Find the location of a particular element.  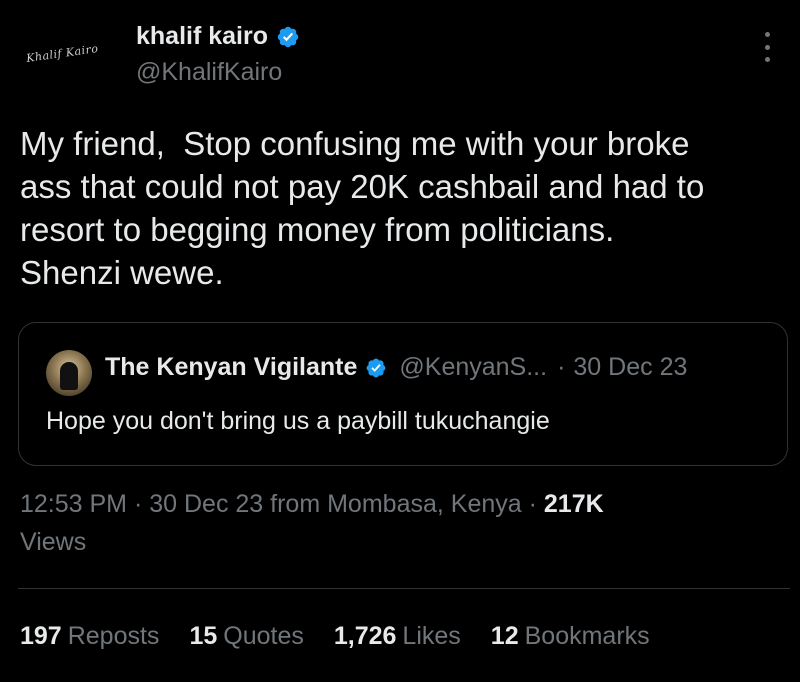

quotes-count: 15 is located at coordinates (203, 636).